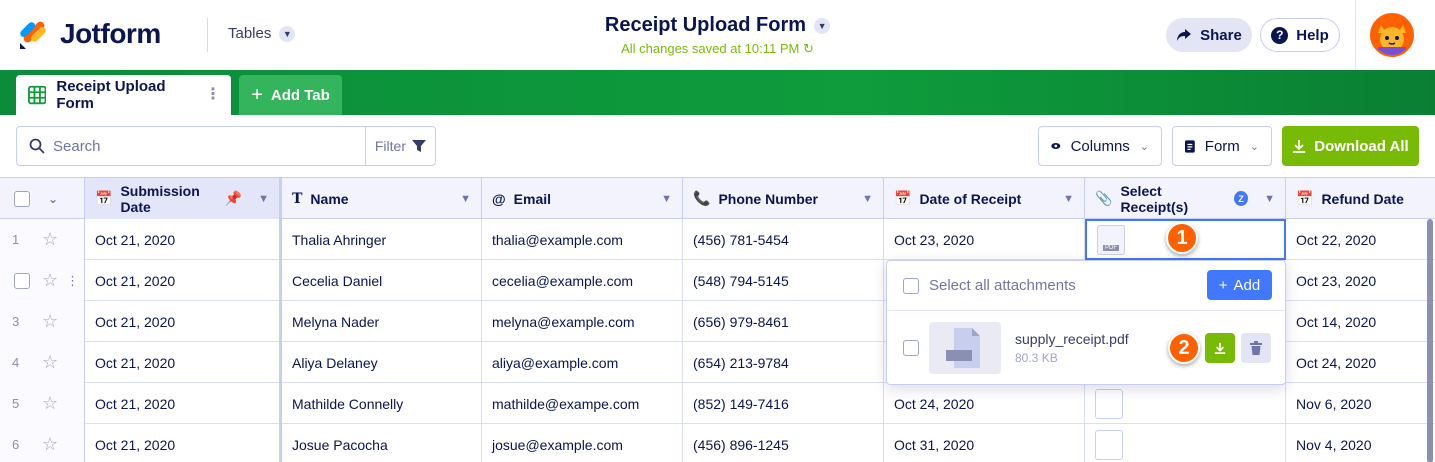  What do you see at coordinates (198, 146) in the screenshot?
I see `search-input` at bounding box center [198, 146].